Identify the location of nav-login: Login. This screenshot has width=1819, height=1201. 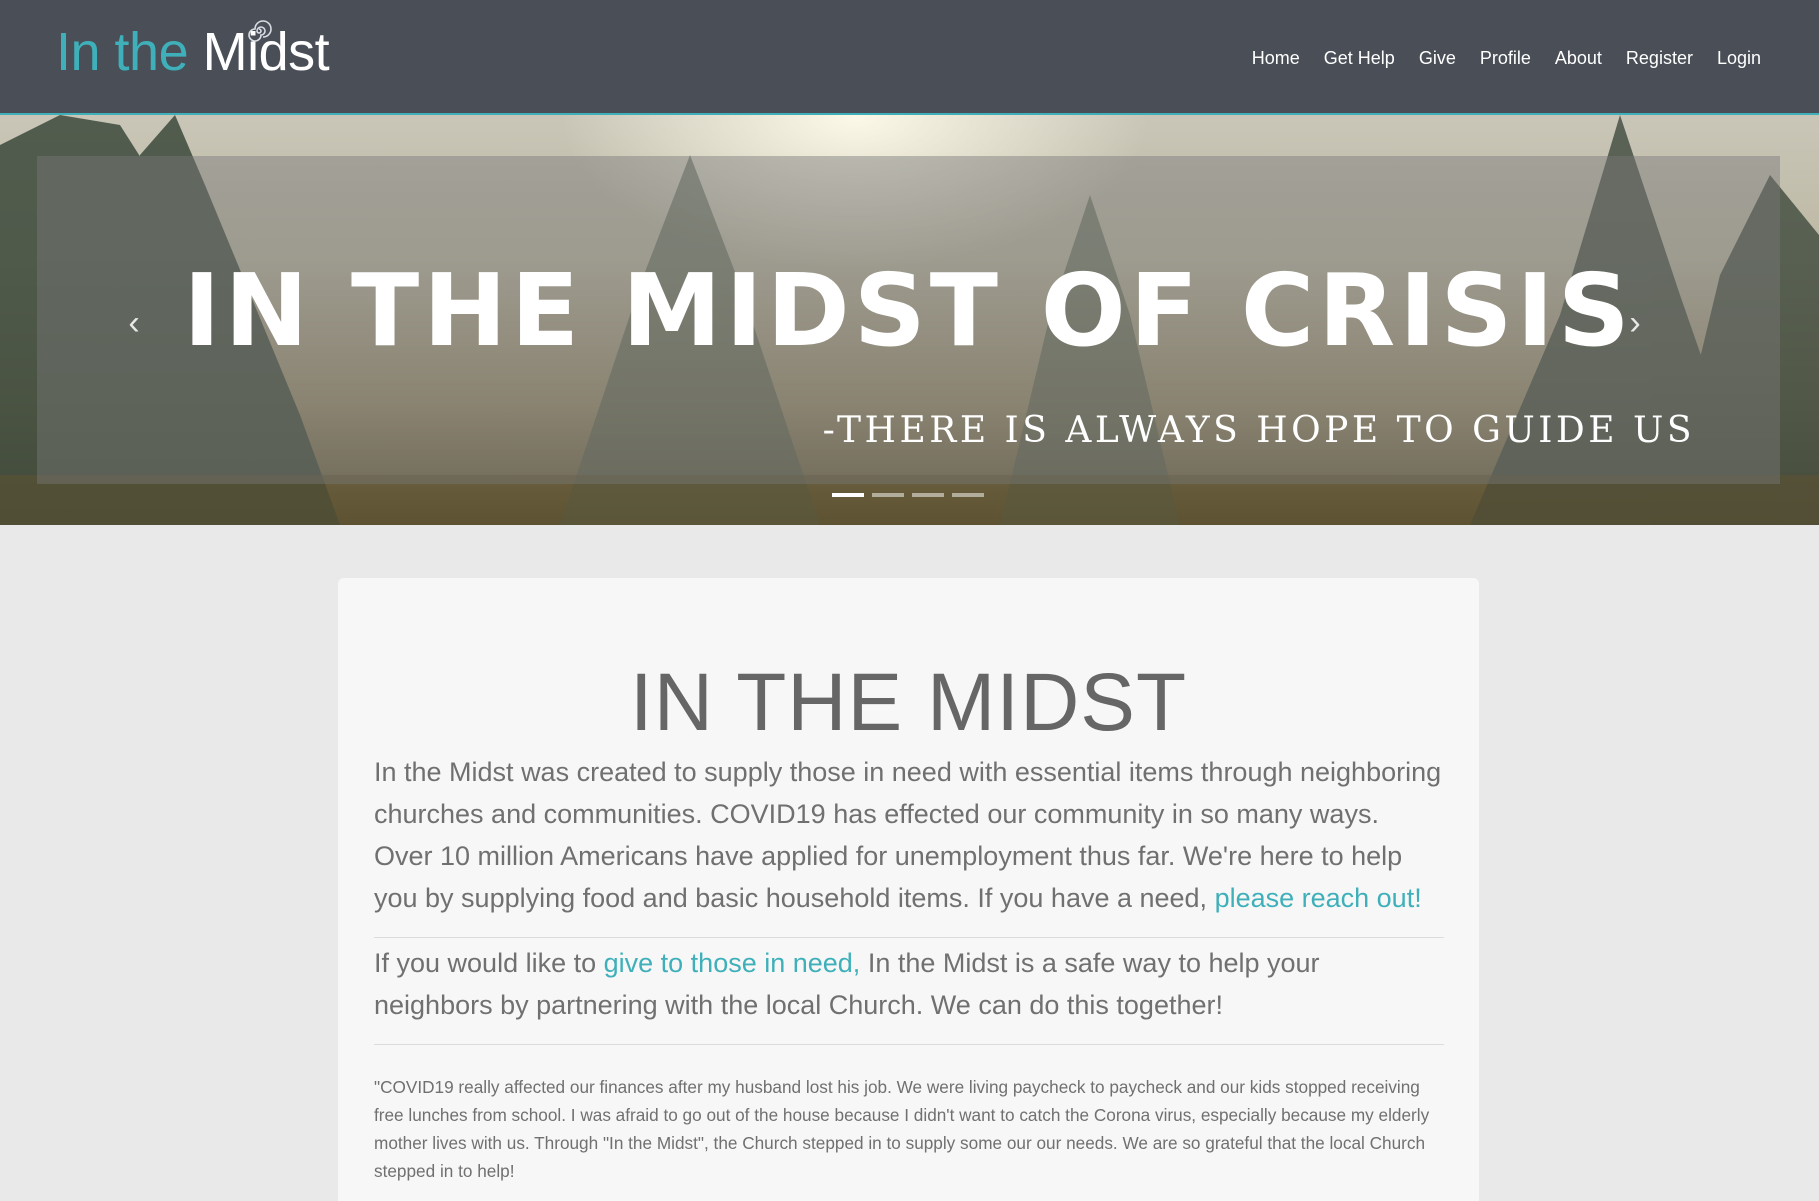
(1739, 58).